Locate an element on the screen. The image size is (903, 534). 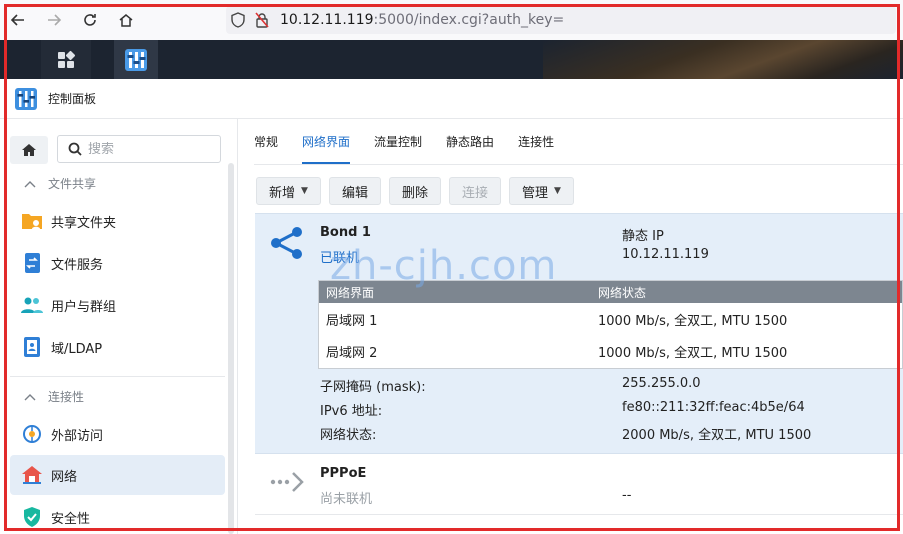
sidebar-item-users-groups: 用户与群组 is located at coordinates (117, 305).